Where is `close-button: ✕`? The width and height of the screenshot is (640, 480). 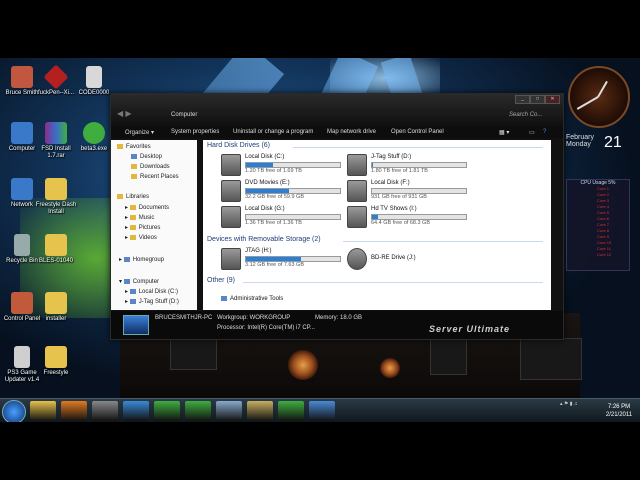
close-button: ✕ is located at coordinates (552, 99).